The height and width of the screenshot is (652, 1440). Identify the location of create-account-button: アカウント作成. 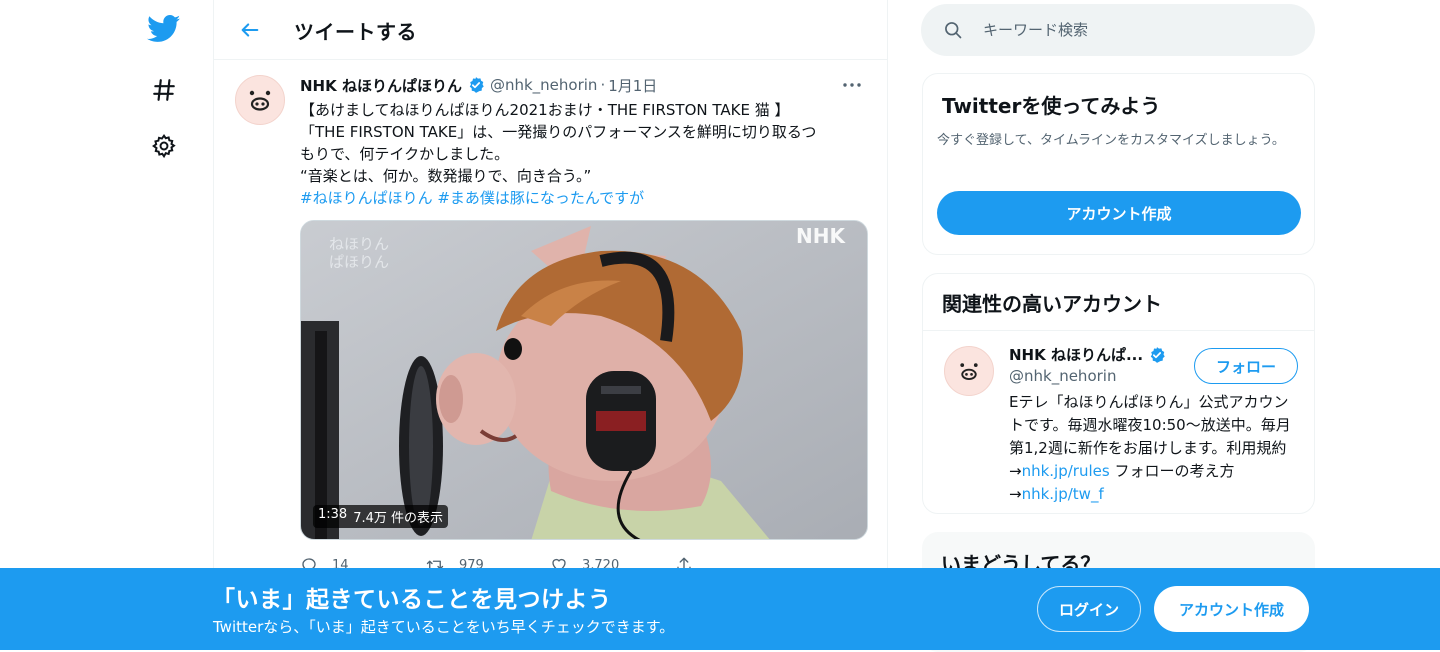
(1119, 213).